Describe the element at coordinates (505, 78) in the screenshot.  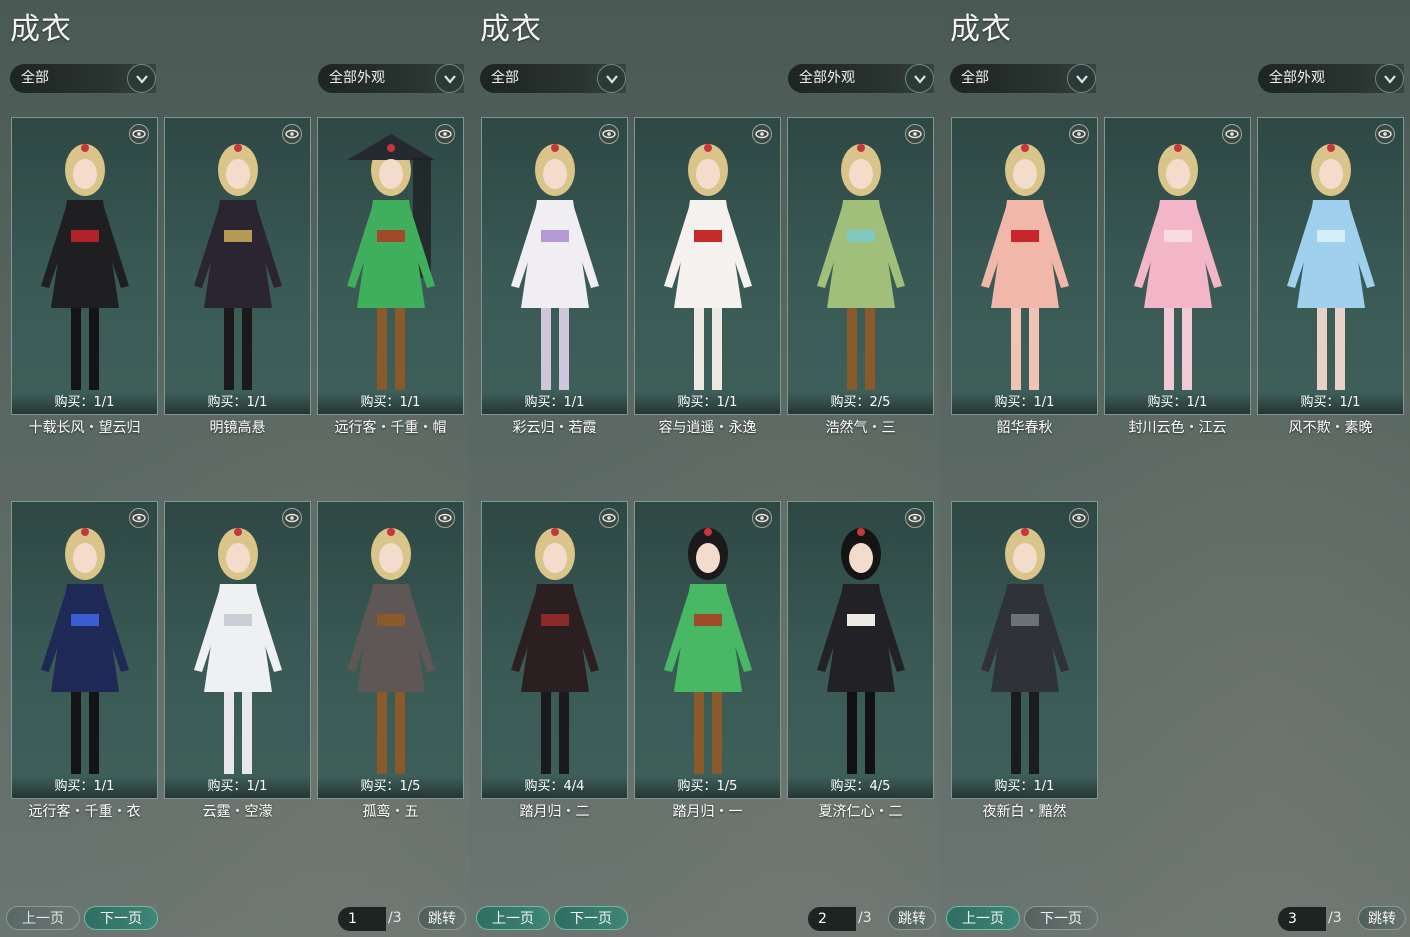
I see `category-filter-label: 全部` at that location.